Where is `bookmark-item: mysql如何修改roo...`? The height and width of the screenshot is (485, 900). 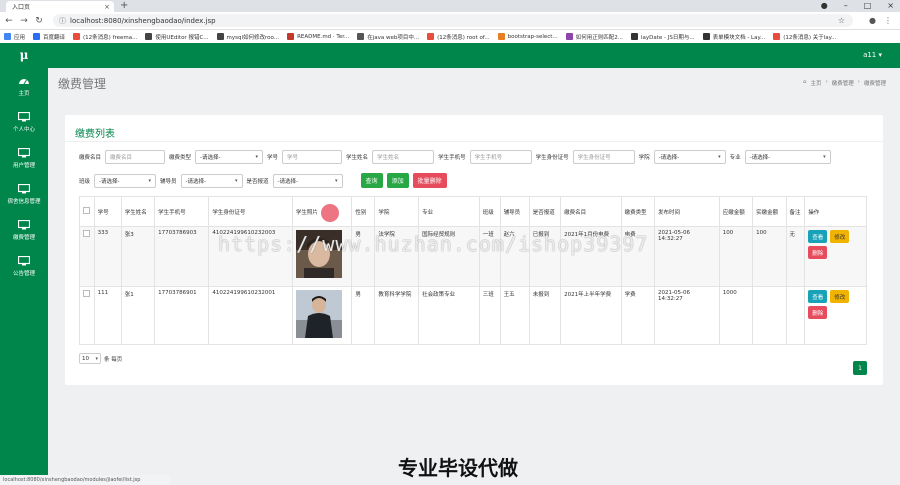
bookmark-item: mysql如何修改roo... is located at coordinates (247, 37).